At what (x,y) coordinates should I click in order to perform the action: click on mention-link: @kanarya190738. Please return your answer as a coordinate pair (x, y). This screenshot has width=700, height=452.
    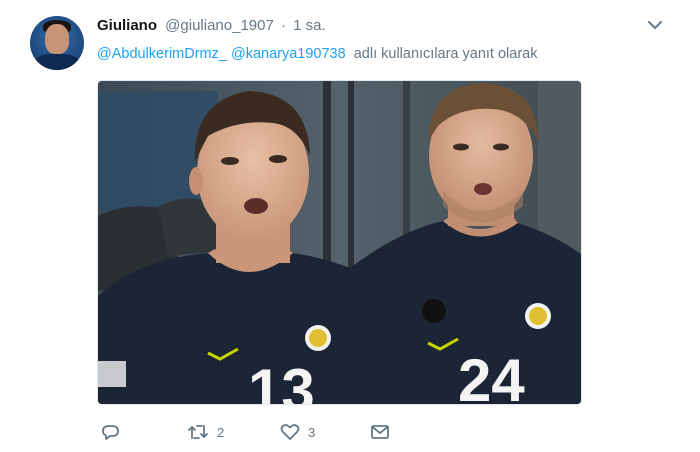
    Looking at the image, I should click on (288, 54).